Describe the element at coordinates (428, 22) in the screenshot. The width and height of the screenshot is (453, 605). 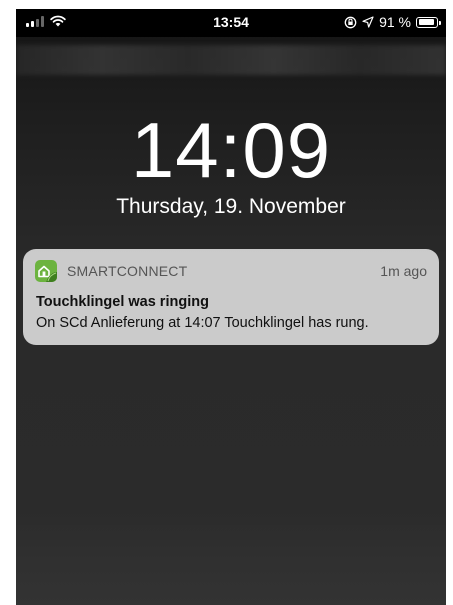
I see `battery-icon` at that location.